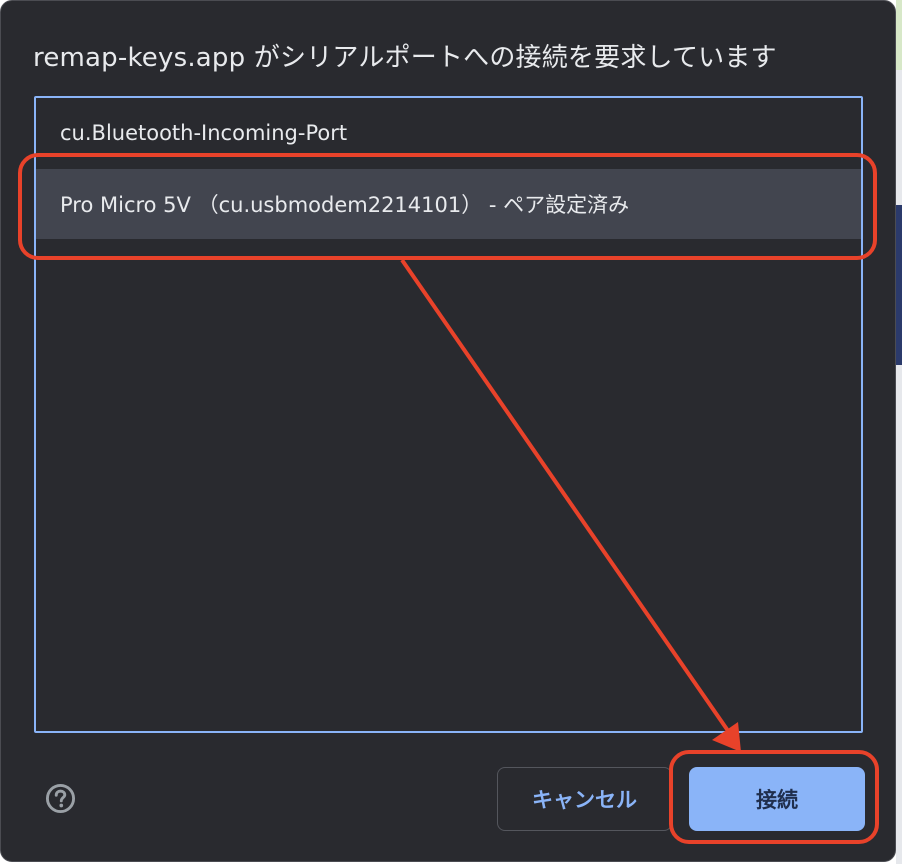  Describe the element at coordinates (448, 133) in the screenshot. I see `port-item-bluetooth-incoming: cu.Bluetooth-Incoming-Port` at that location.